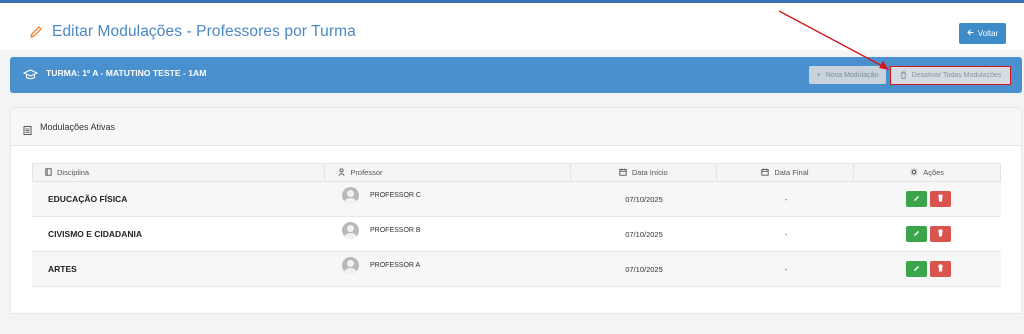 Image resolution: width=1024 pixels, height=334 pixels. Describe the element at coordinates (649, 172) in the screenshot. I see `header-data-inicio-label: Data Início` at that location.